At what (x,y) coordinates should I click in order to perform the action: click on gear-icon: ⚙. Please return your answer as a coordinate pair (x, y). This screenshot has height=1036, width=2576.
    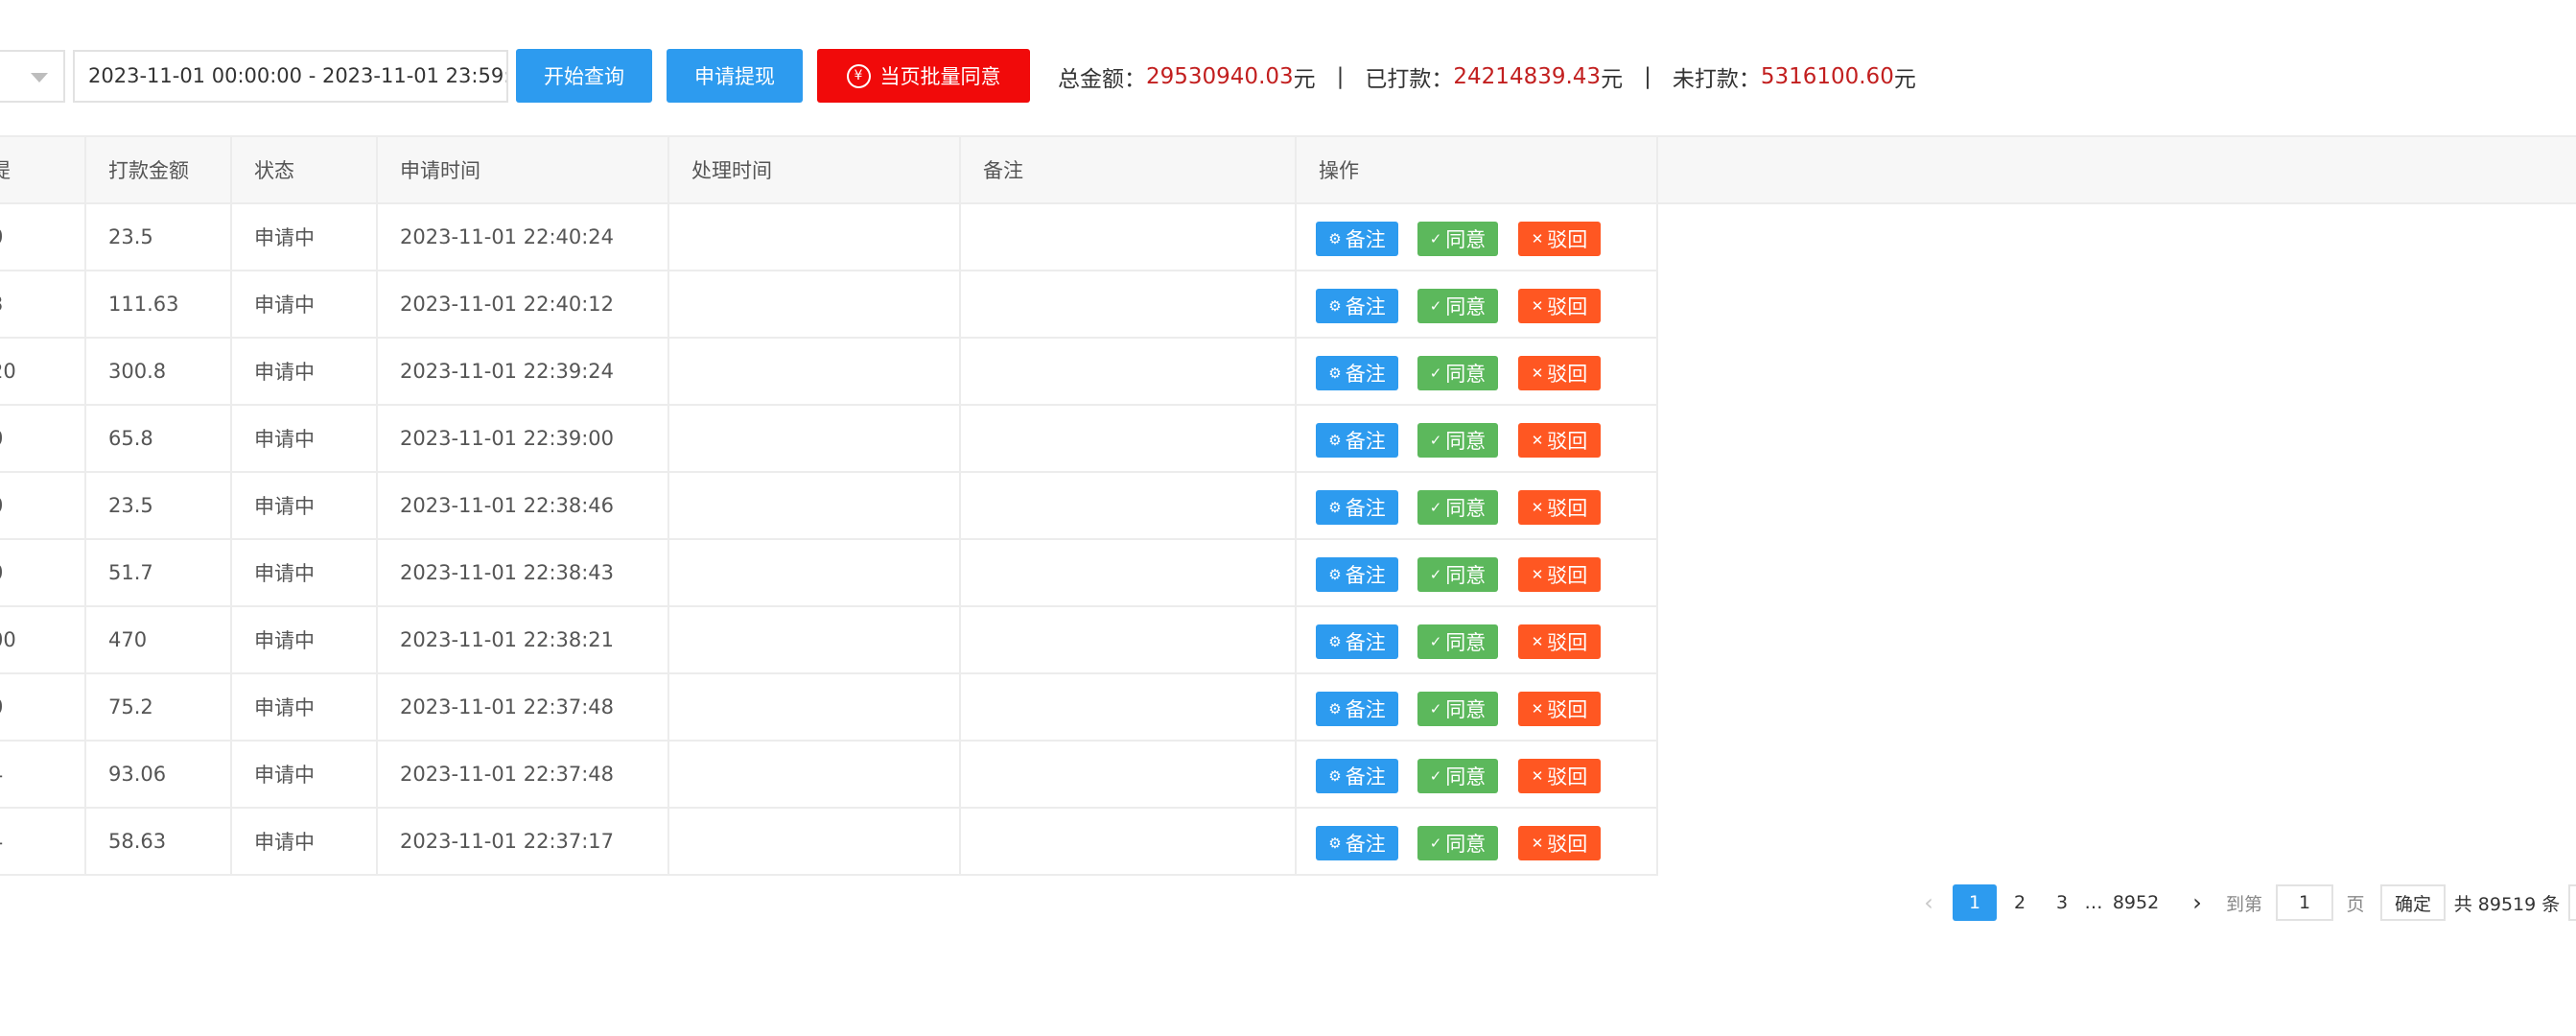
    Looking at the image, I should click on (1335, 440).